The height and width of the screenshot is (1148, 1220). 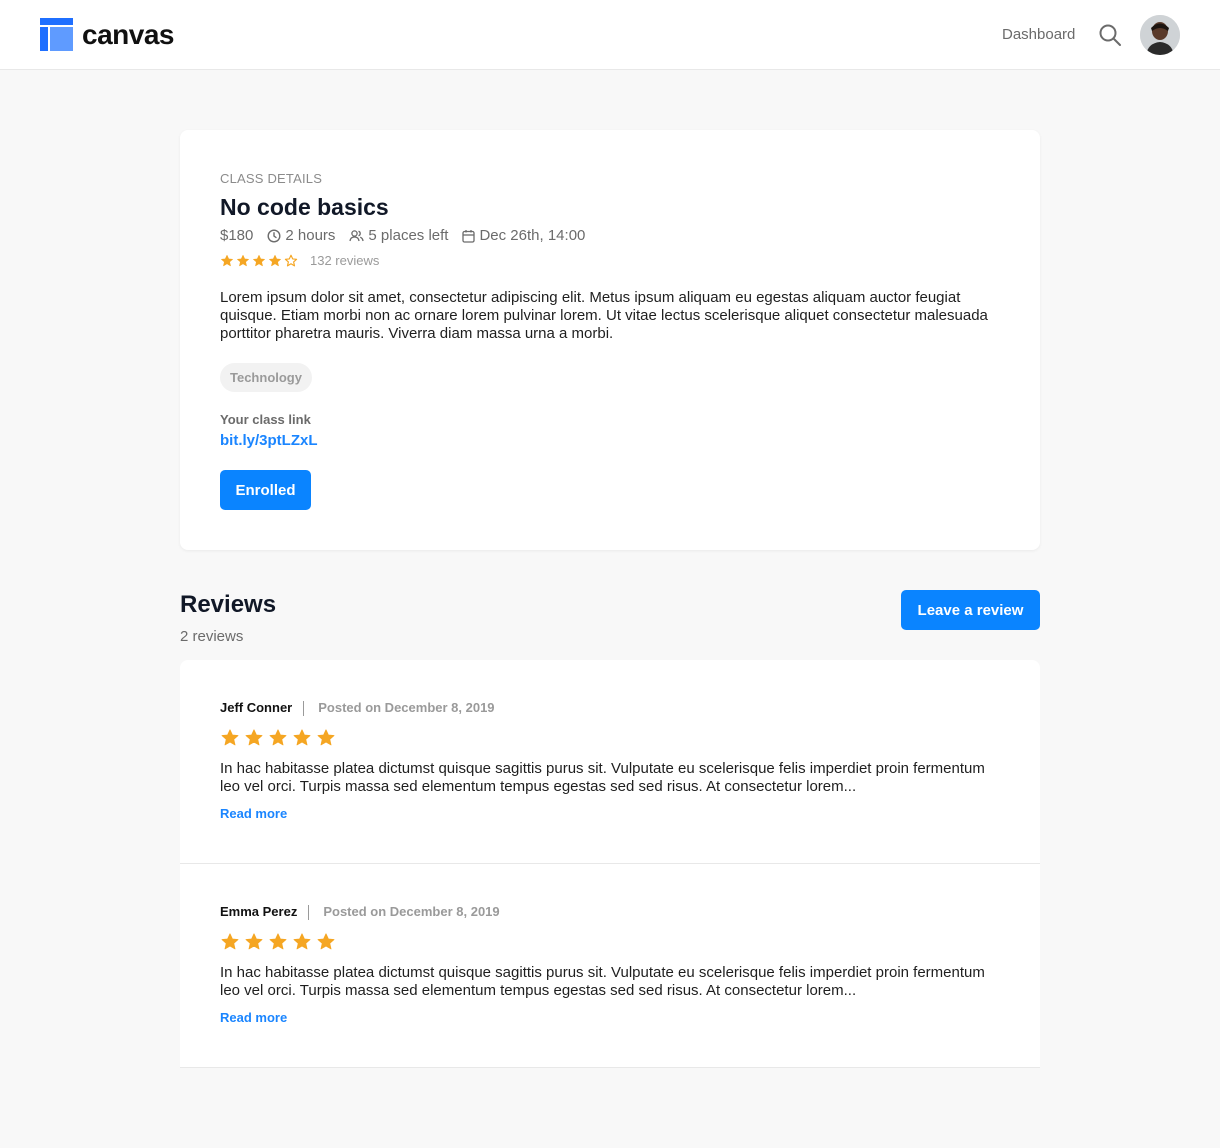 I want to click on review-author: Emma Perez, so click(x=259, y=911).